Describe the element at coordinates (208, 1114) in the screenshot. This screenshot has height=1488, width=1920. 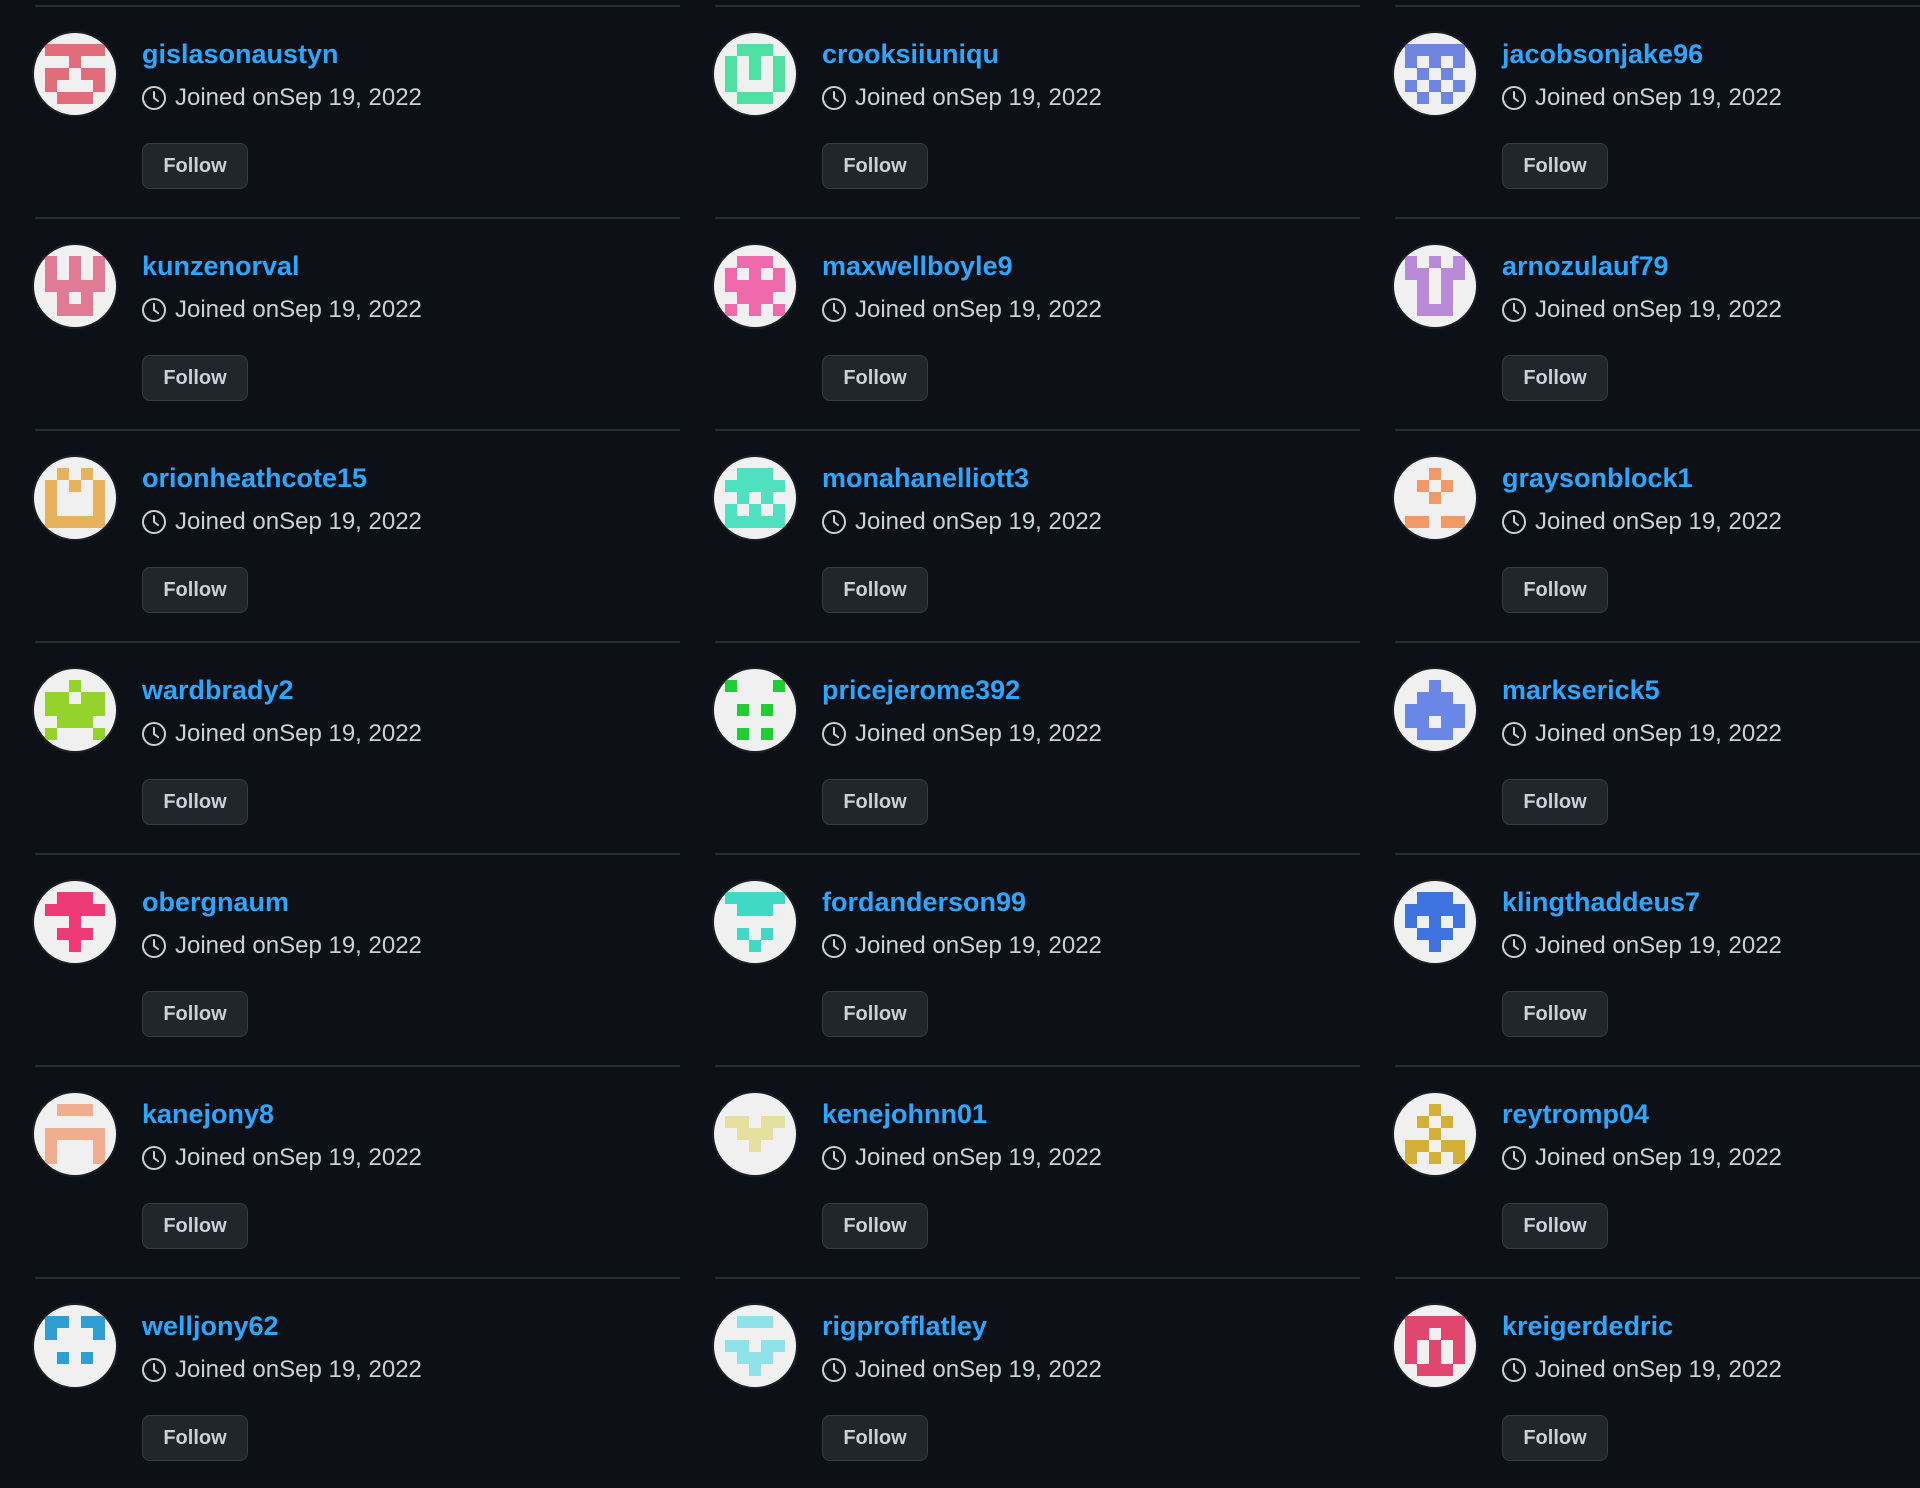
I see `username-link: kanejony8` at that location.